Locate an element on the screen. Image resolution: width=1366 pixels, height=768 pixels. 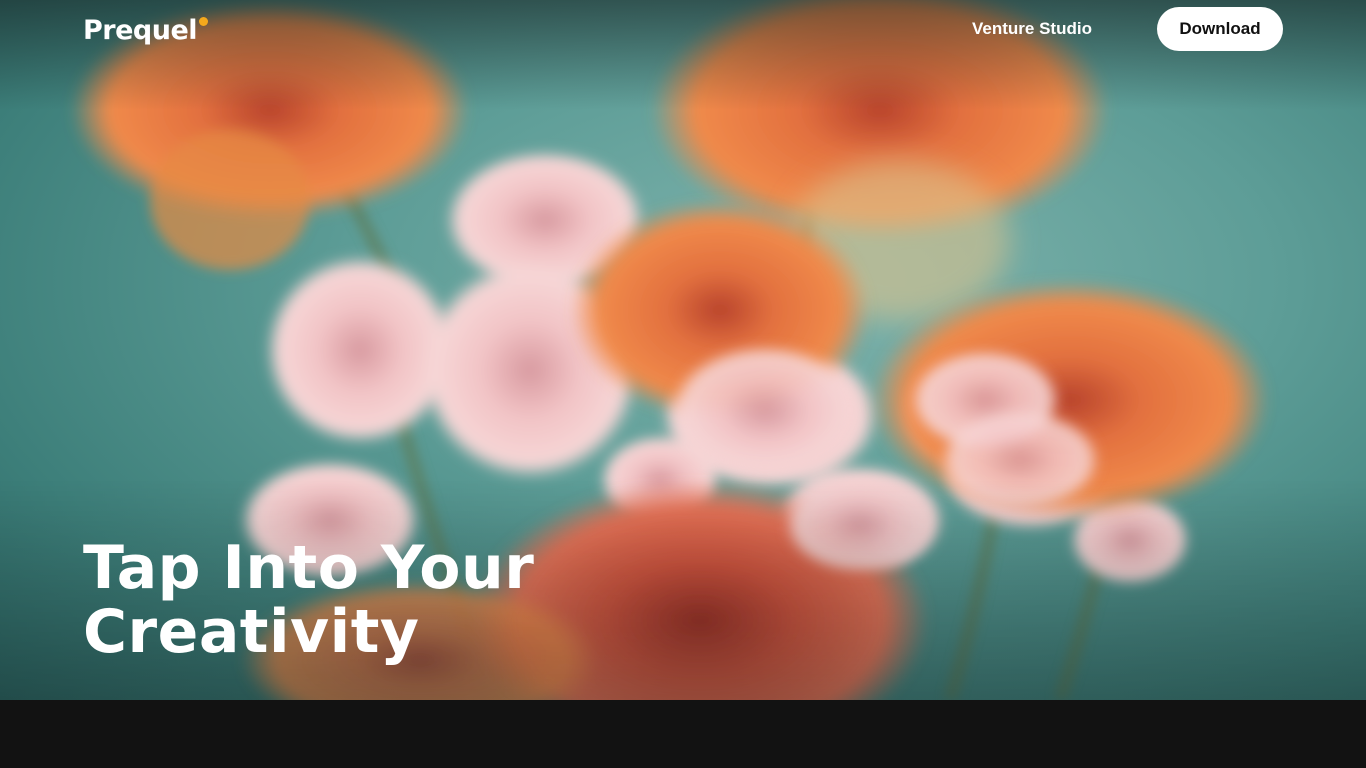
dark-section-band is located at coordinates (683, 734).